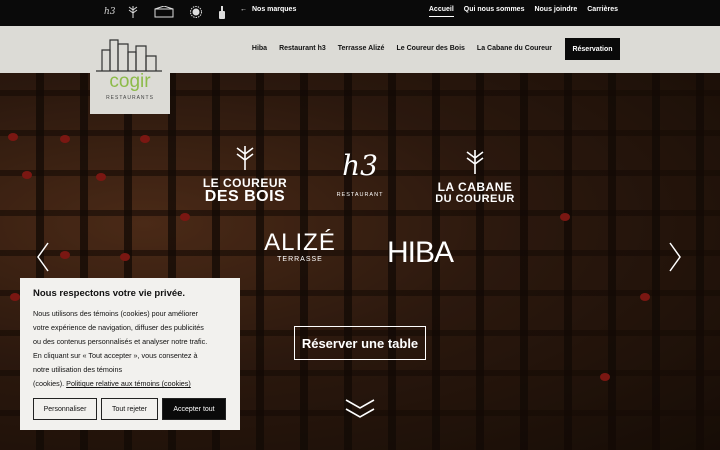 This screenshot has height=450, width=720. Describe the element at coordinates (475, 199) in the screenshot. I see `cabane-line2: DU COUREUR` at that location.